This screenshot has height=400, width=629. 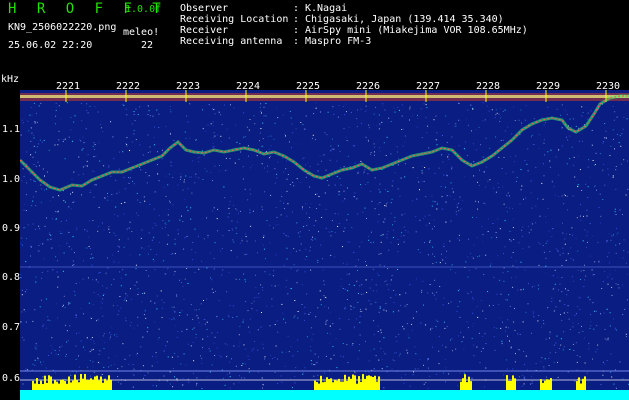 What do you see at coordinates (147, 45) in the screenshot?
I see `meteor-count: 22` at bounding box center [147, 45].